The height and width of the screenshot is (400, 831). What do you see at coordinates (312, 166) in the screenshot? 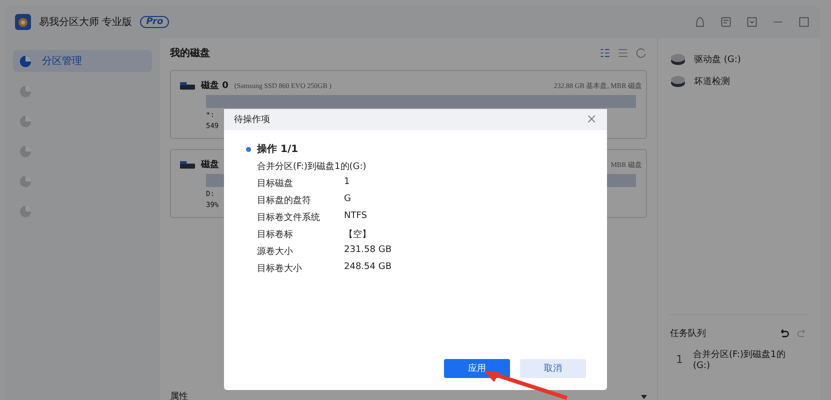
I see `operation-description: 合并分区(F:)到磁盘1的(G:)` at bounding box center [312, 166].